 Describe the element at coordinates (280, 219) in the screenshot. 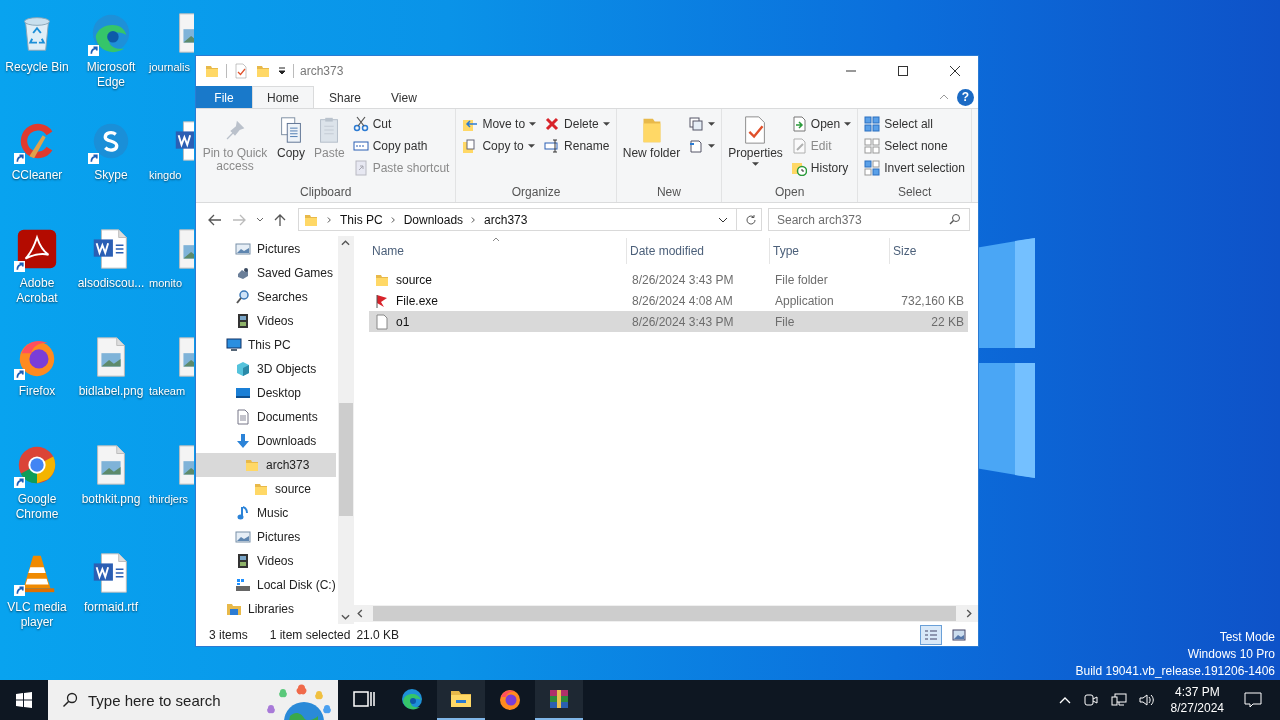

I see `up-arrow-icon` at that location.